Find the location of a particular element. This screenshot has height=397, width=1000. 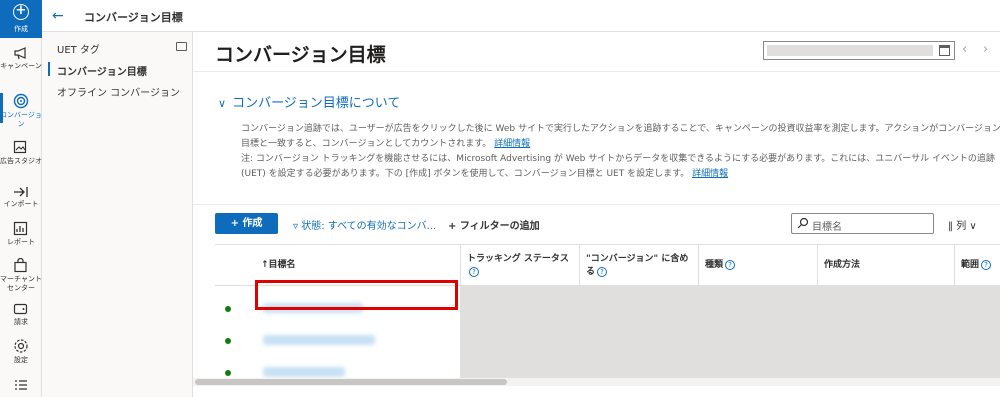

rail-item-label: マーチャント センター is located at coordinates (21, 283).